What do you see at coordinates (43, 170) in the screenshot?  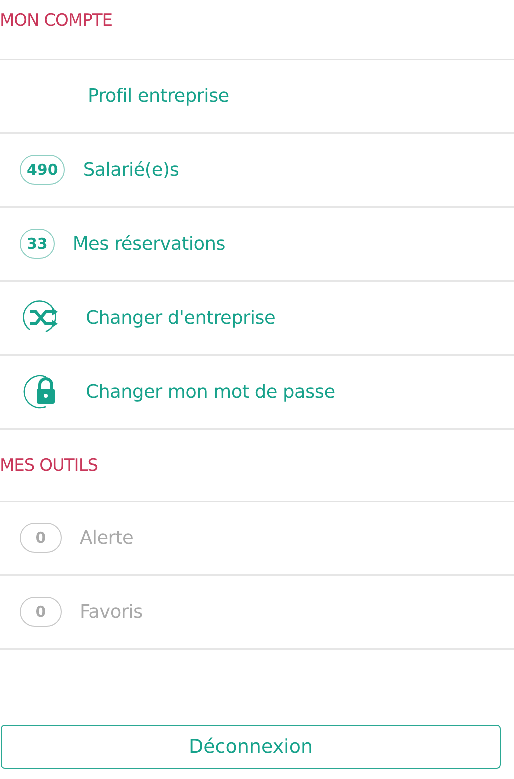 I see `count-badge: 490` at bounding box center [43, 170].